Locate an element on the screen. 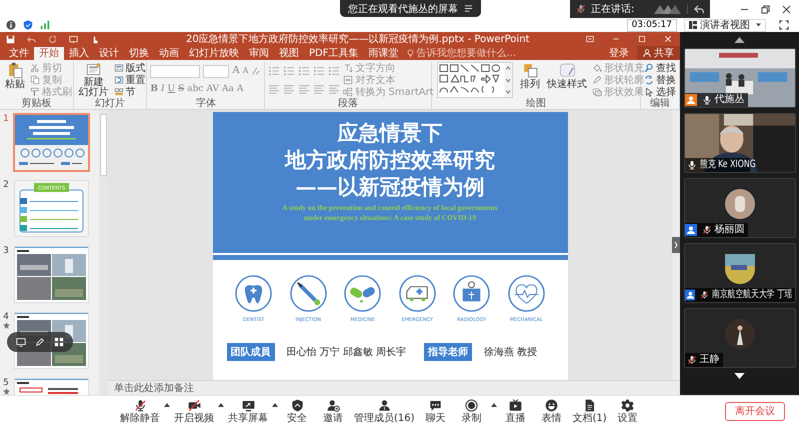  grid-icon is located at coordinates (59, 342).